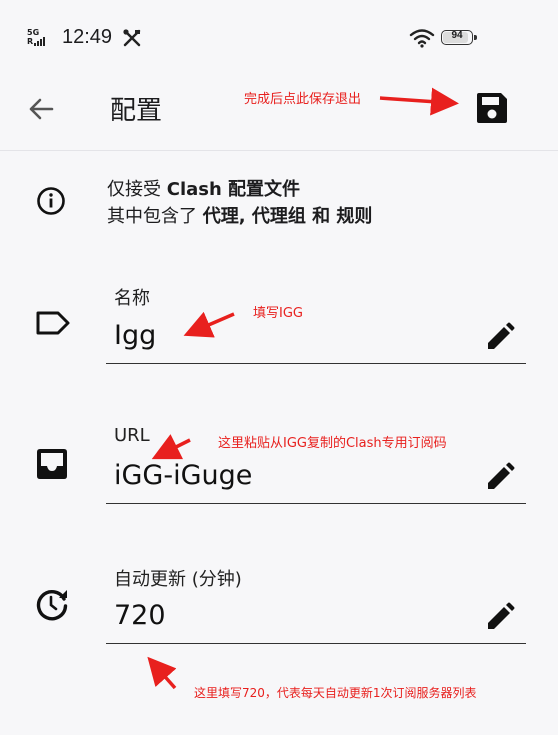  What do you see at coordinates (419, 101) in the screenshot?
I see `arrow-to-save` at bounding box center [419, 101].